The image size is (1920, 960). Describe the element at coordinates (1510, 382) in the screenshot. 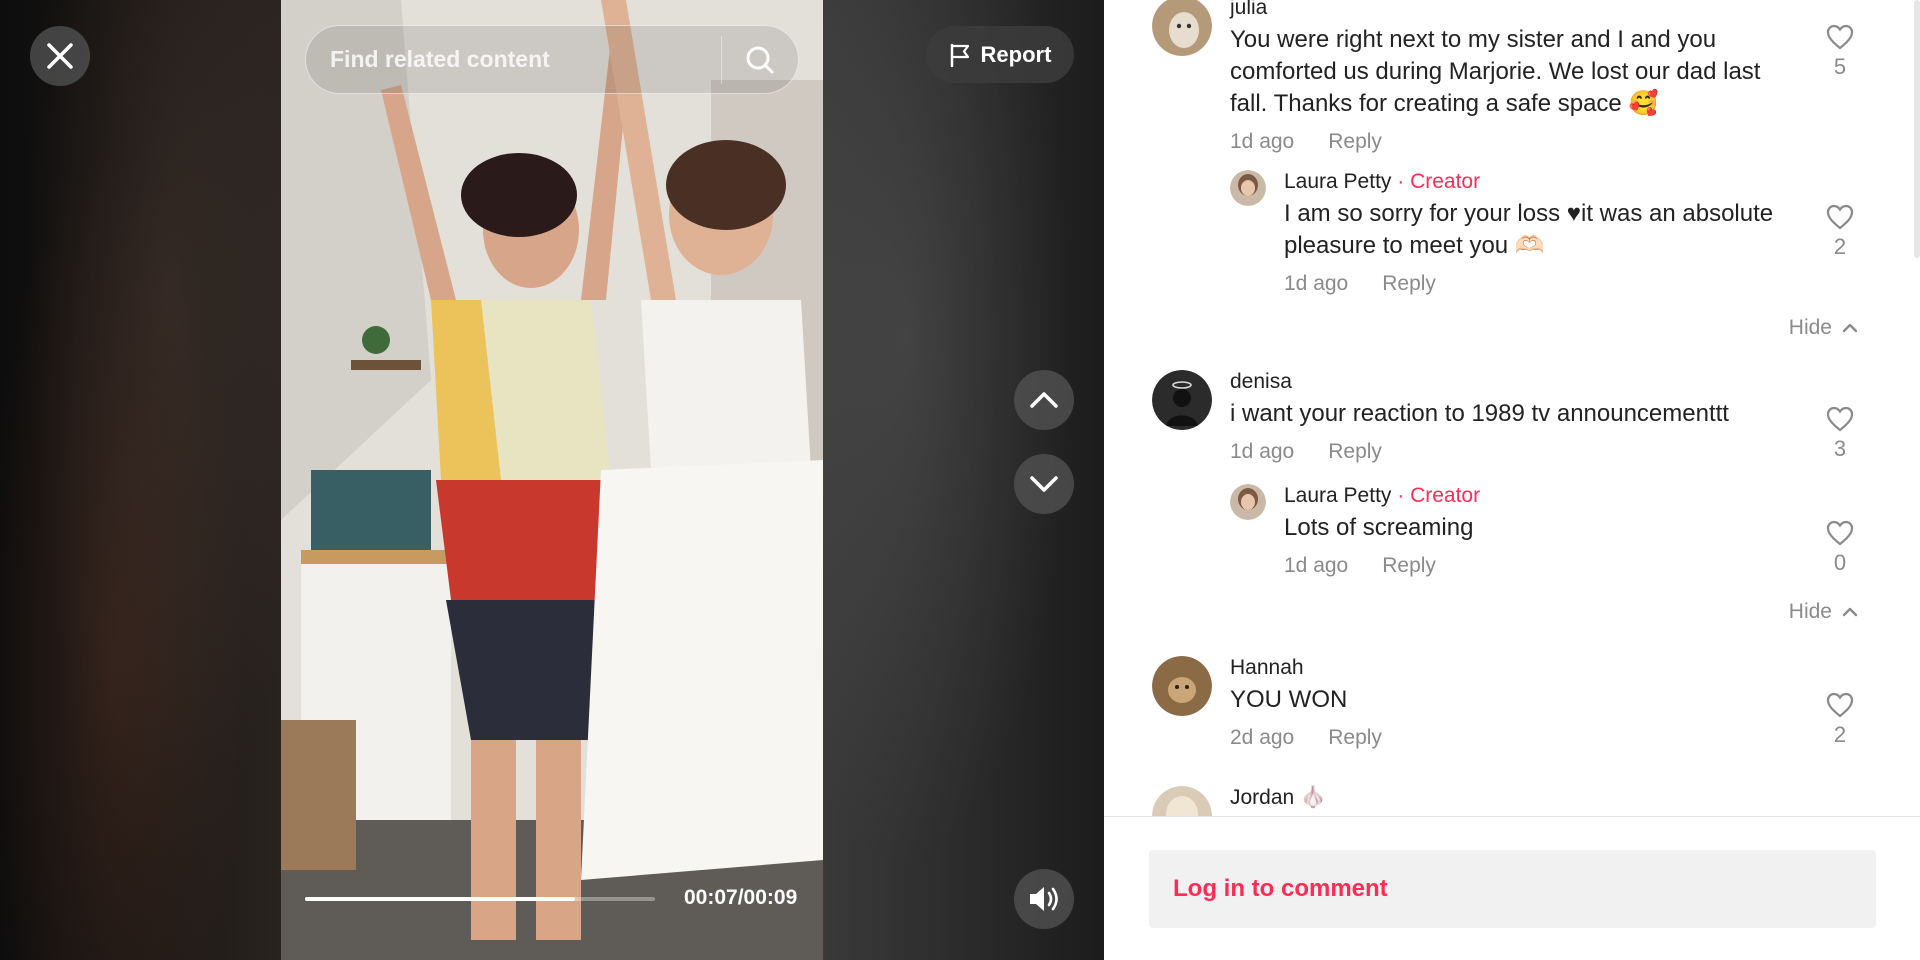

I see `comment-username: denisa` at that location.